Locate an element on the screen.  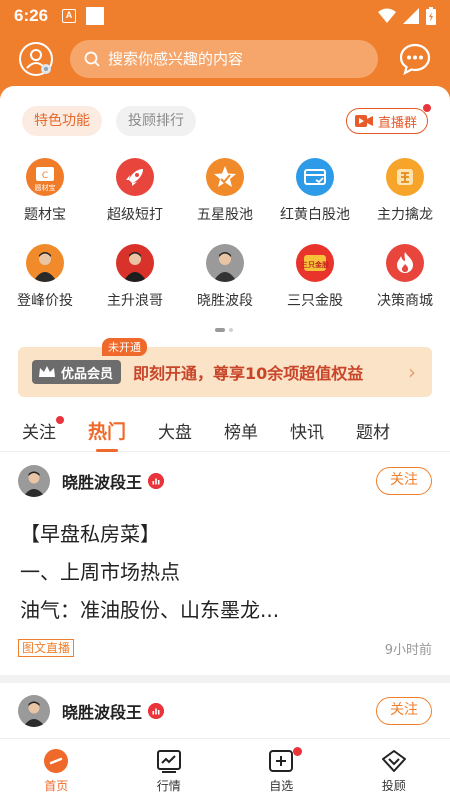
feature-row-2: 登峰价投 主升浪哥 晓胜波段 三只金股 三只金股 决策商城 is located at coordinates (225, 283).